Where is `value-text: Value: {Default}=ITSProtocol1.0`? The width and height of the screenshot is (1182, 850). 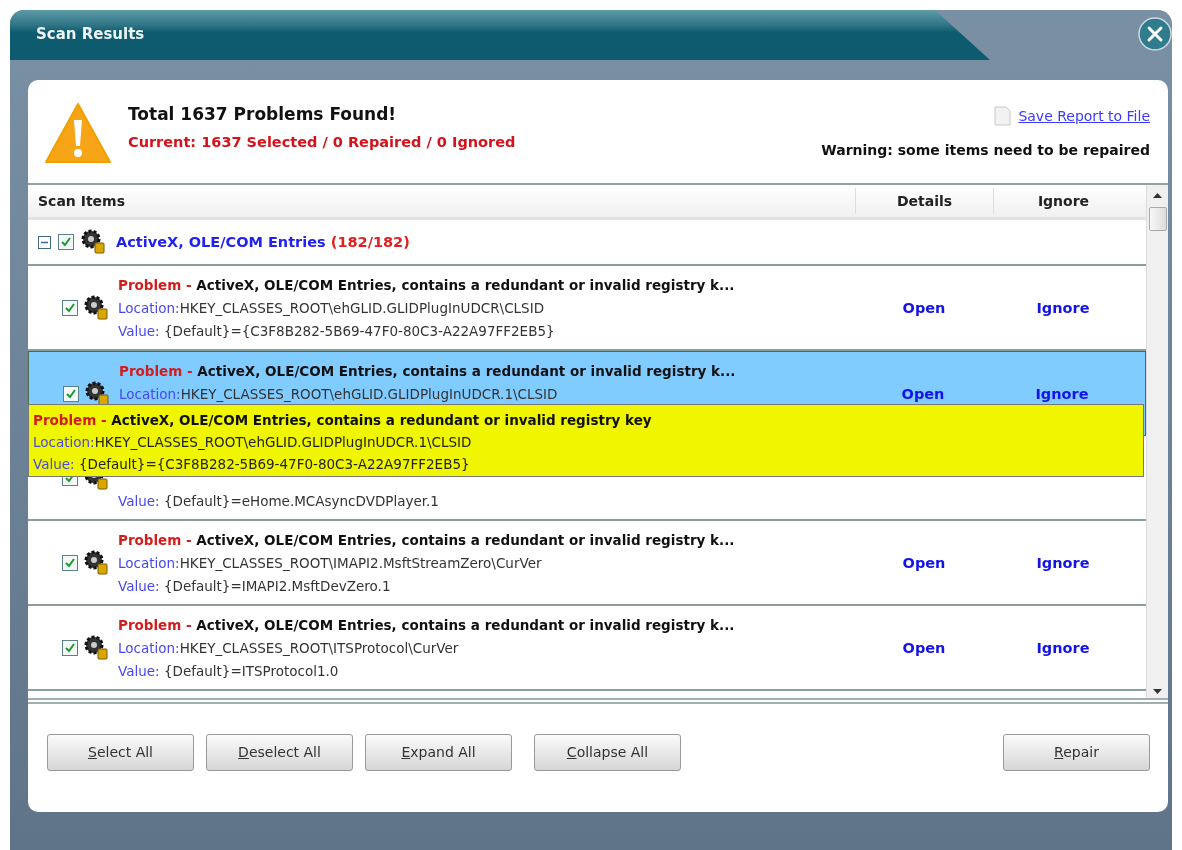 value-text: Value: {Default}=ITSProtocol1.0 is located at coordinates (228, 671).